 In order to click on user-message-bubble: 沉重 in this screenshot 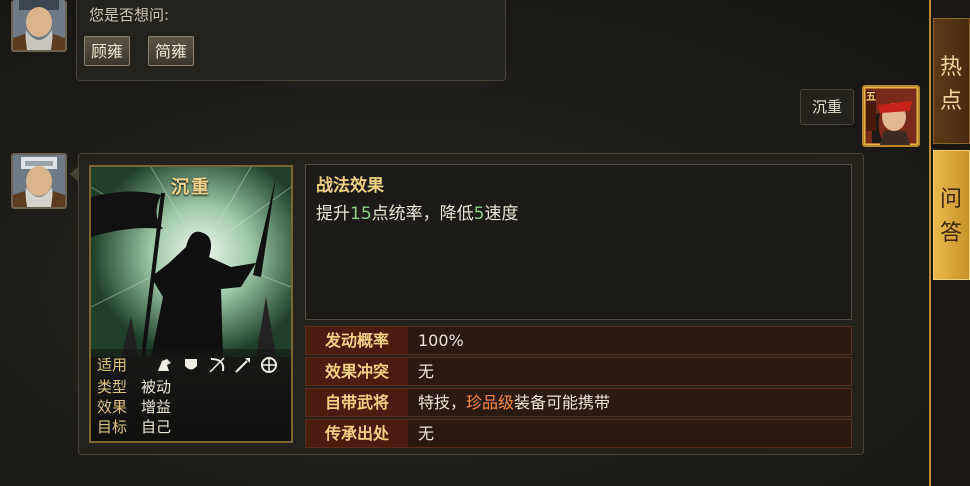, I will do `click(827, 107)`.